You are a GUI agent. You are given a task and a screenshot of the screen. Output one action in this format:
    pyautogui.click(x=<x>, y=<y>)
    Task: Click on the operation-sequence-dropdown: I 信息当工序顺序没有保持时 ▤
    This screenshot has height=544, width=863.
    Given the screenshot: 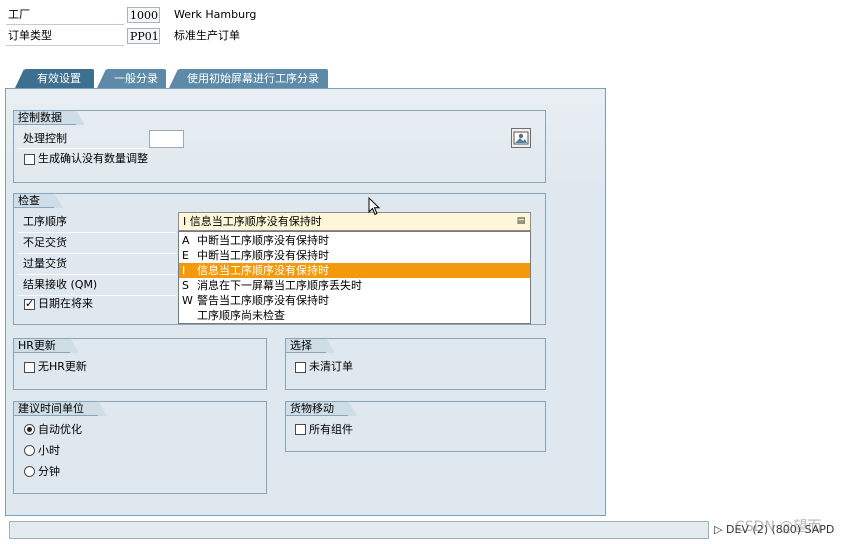 What is the action you would take?
    pyautogui.click(x=354, y=221)
    